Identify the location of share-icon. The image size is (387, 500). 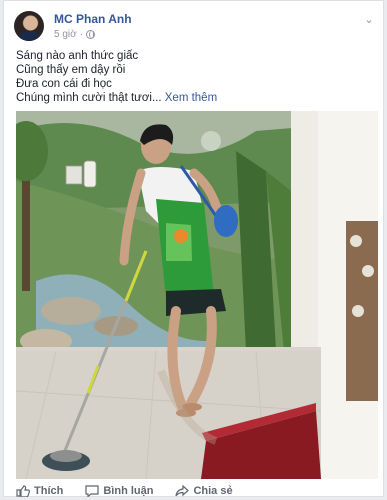
(182, 490).